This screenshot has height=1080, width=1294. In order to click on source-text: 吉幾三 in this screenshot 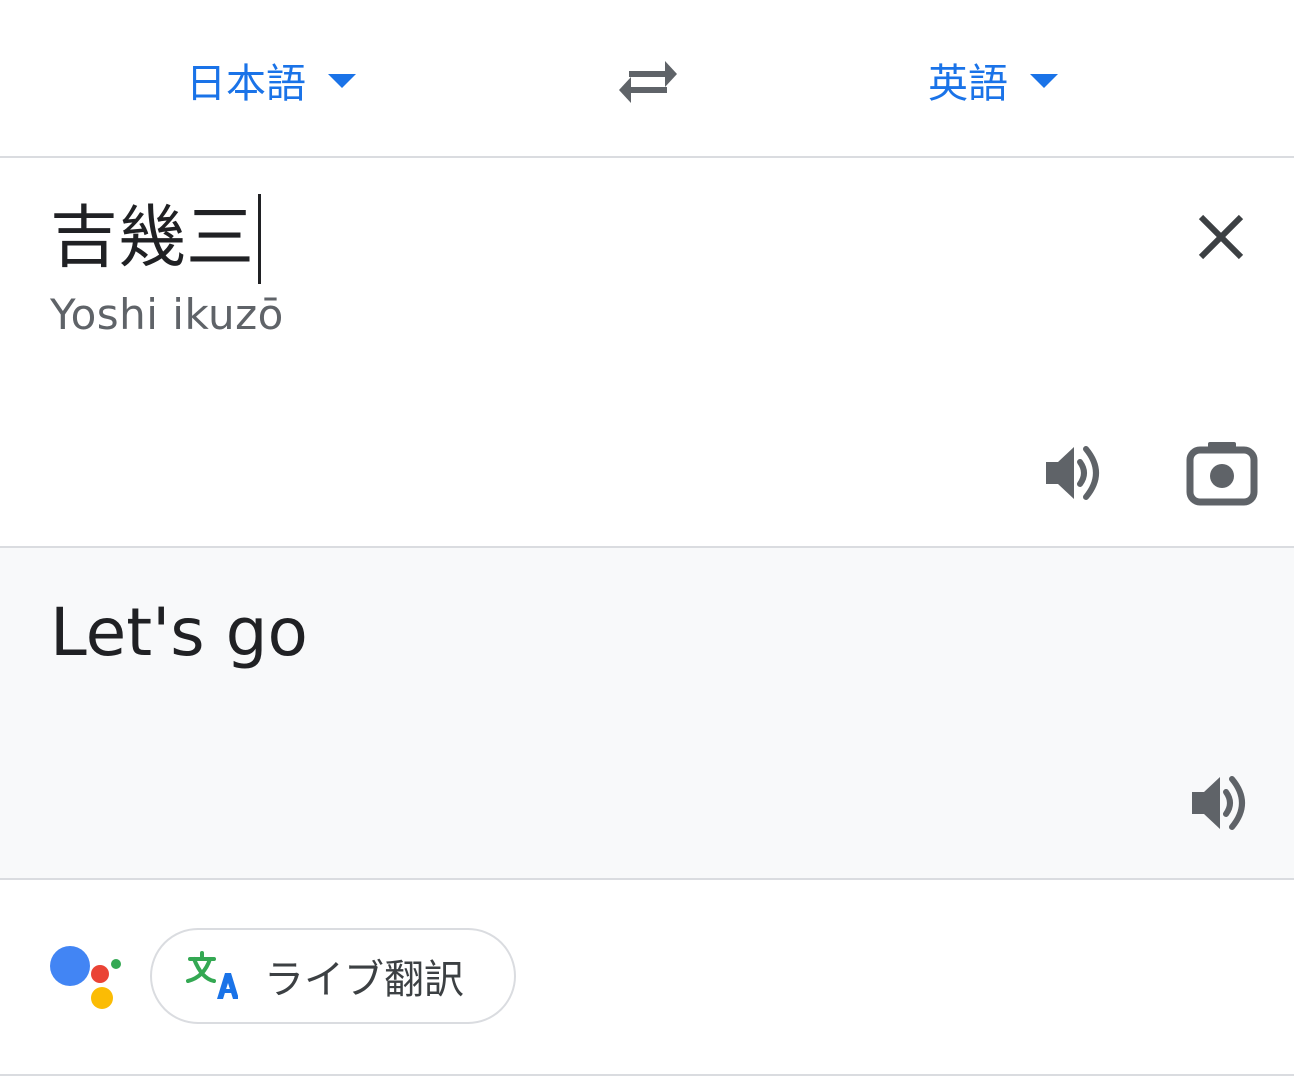, I will do `click(152, 238)`.